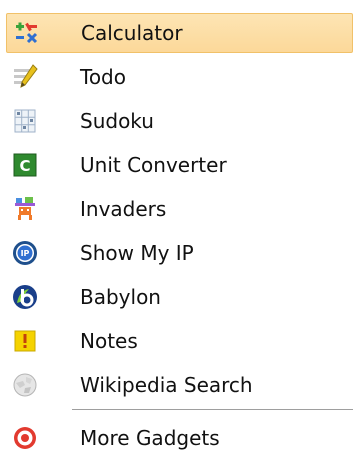 The image size is (359, 457). I want to click on show-my-ip-icon: IP, so click(25, 253).